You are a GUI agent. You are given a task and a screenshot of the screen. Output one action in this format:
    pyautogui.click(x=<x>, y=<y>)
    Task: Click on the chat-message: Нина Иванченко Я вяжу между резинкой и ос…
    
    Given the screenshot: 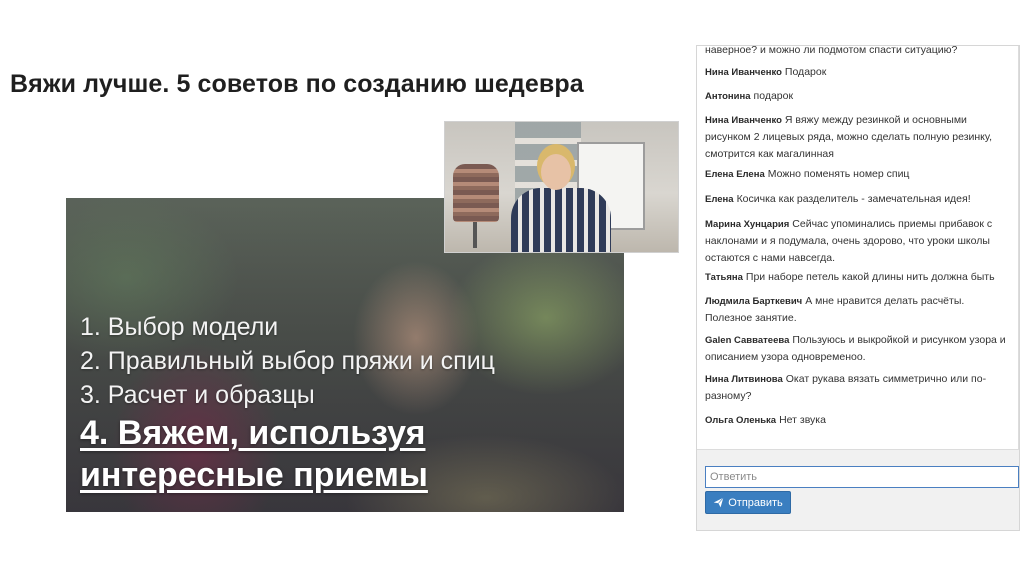 What is the action you would take?
    pyautogui.click(x=858, y=137)
    